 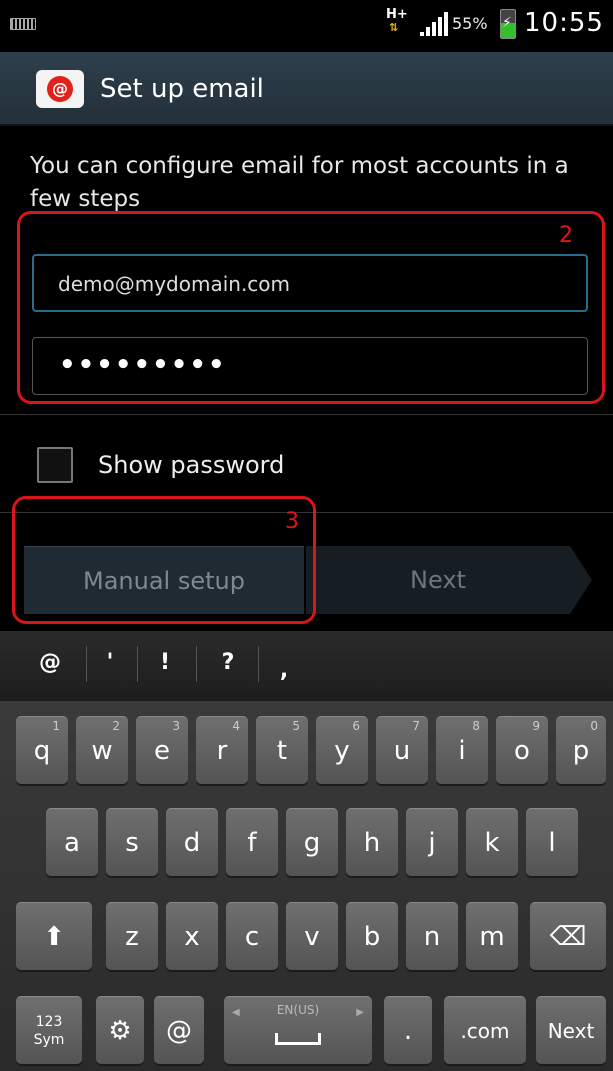 I want to click on key-y: 6y, so click(x=342, y=750).